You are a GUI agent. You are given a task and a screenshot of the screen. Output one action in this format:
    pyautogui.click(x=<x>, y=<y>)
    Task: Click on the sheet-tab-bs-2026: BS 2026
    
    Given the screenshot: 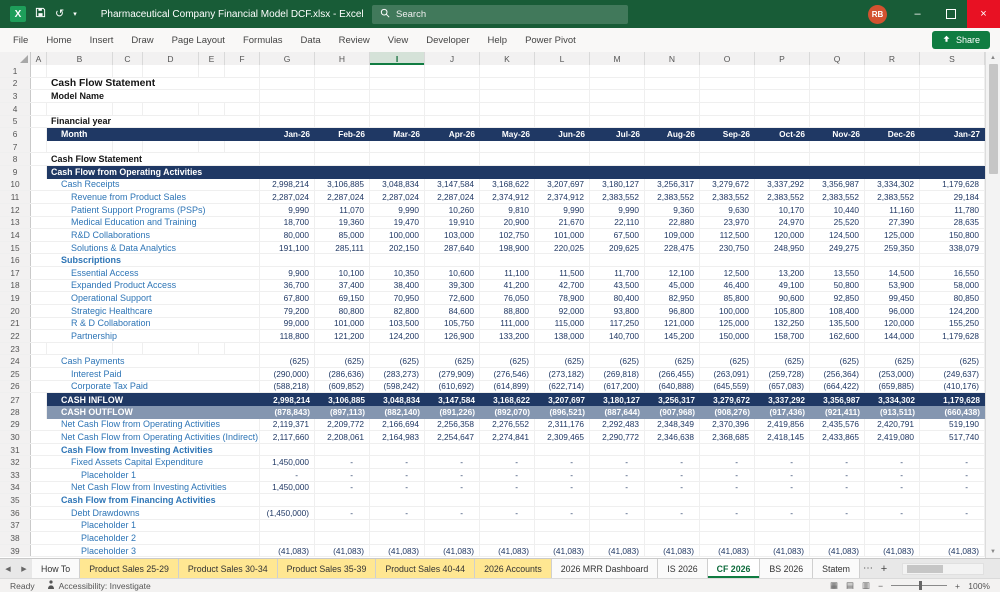 What is the action you would take?
    pyautogui.click(x=787, y=568)
    